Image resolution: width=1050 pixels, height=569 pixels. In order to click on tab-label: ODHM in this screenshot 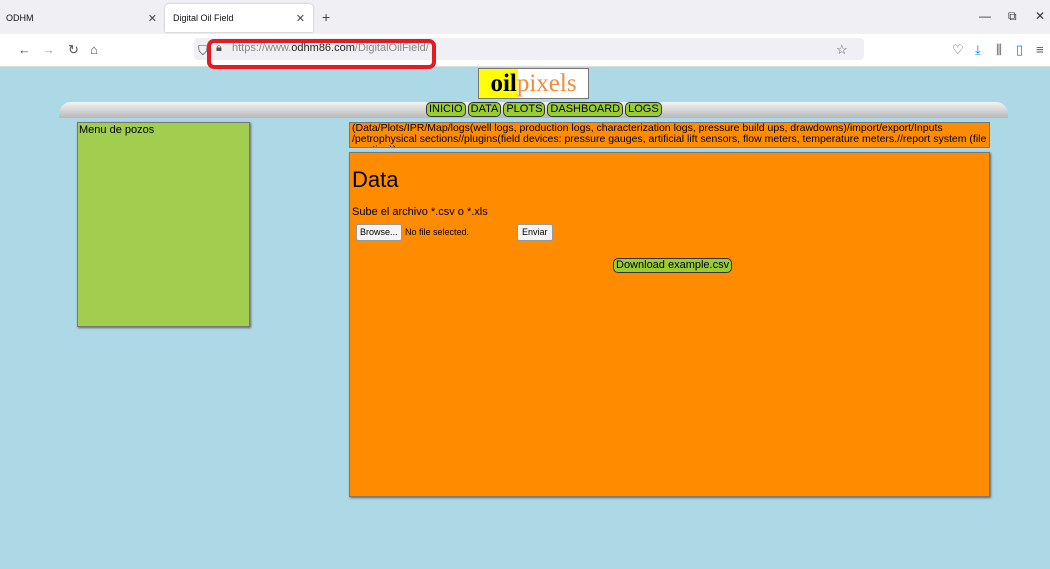, I will do `click(20, 18)`.